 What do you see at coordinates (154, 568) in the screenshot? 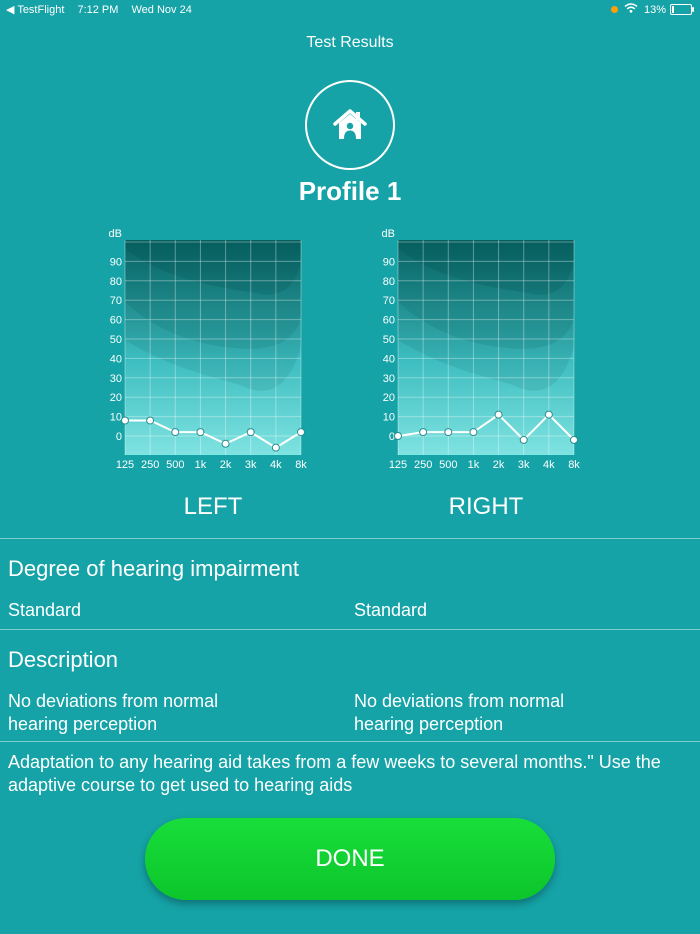
I see `degree-heading: Degree of hearing impairment` at bounding box center [154, 568].